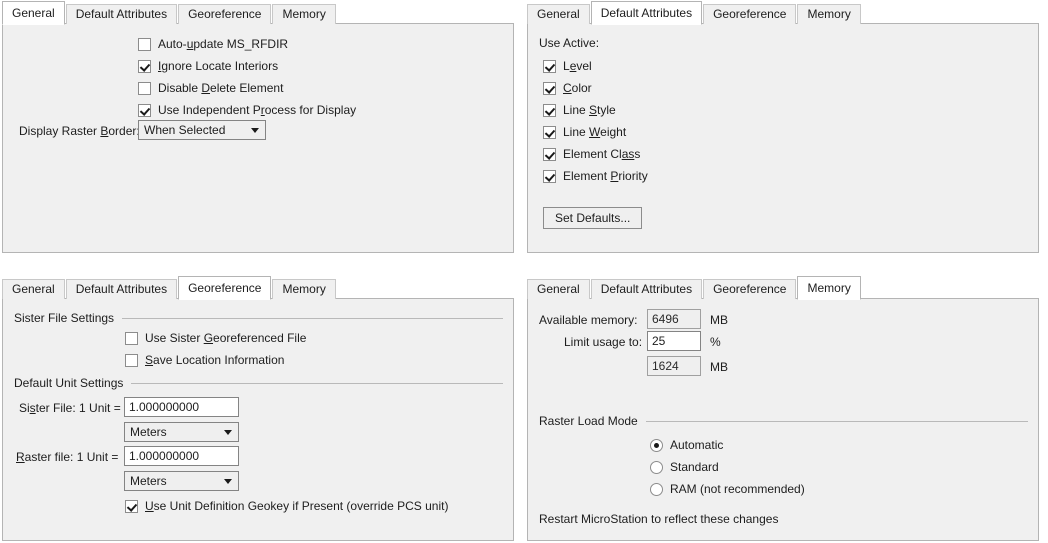  What do you see at coordinates (549, 132) in the screenshot?
I see `checkbox-line-weight` at bounding box center [549, 132].